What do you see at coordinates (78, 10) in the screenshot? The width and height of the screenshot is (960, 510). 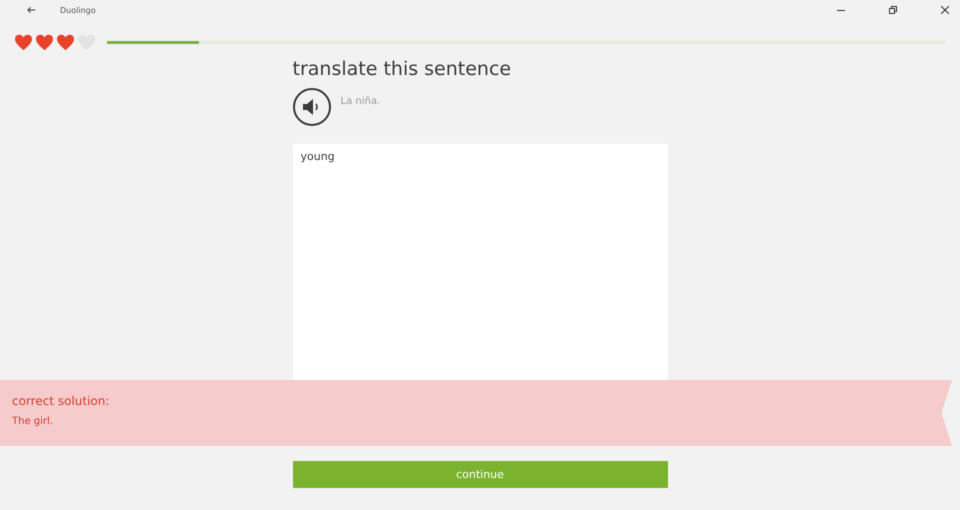 I see `window-title: Duolingo` at bounding box center [78, 10].